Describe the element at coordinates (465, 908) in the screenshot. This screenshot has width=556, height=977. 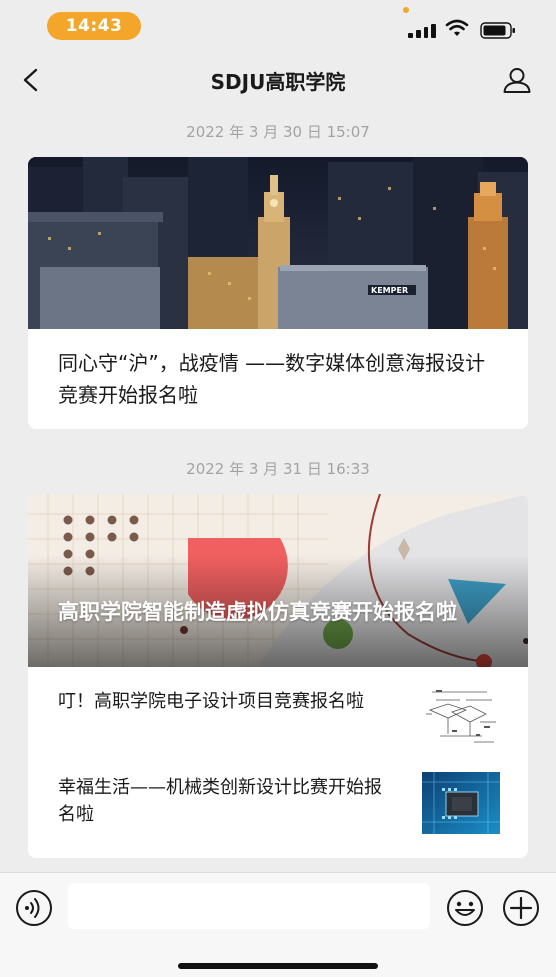
I see `emoji-icon` at that location.